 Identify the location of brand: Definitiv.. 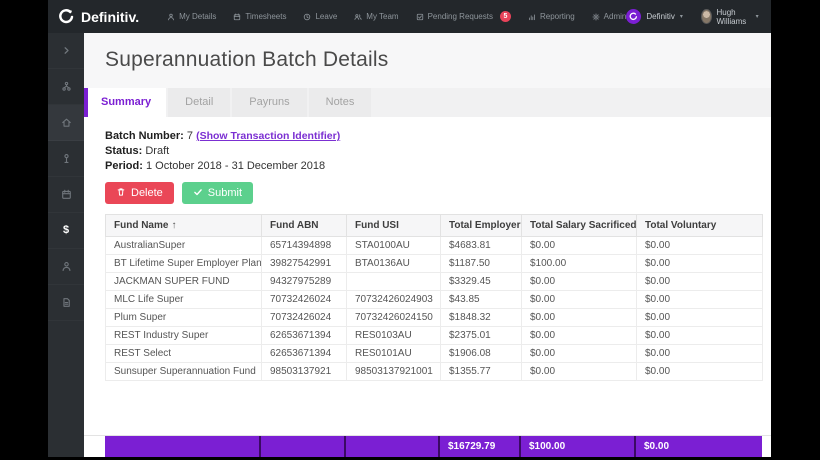
(98, 16).